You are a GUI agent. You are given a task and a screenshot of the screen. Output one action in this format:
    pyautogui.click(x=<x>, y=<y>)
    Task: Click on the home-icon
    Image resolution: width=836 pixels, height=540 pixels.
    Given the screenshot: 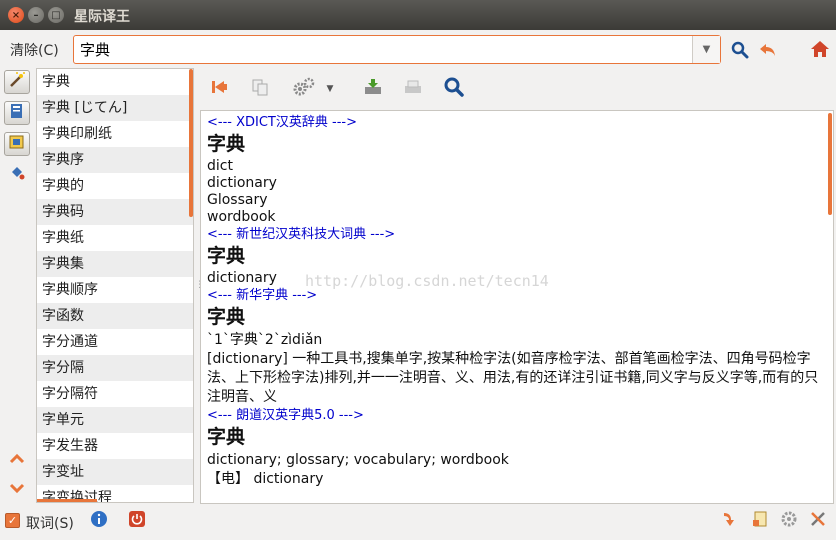 What is the action you would take?
    pyautogui.click(x=820, y=49)
    